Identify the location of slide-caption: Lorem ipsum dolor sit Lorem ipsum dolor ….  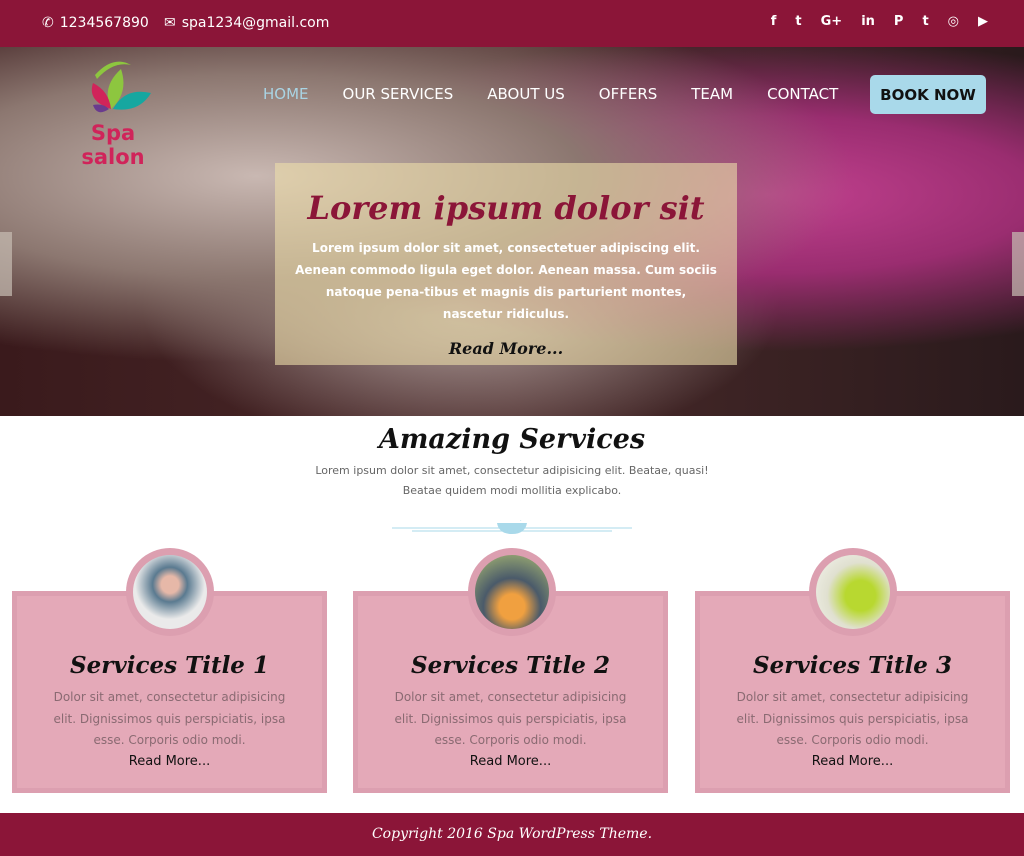
(506, 264).